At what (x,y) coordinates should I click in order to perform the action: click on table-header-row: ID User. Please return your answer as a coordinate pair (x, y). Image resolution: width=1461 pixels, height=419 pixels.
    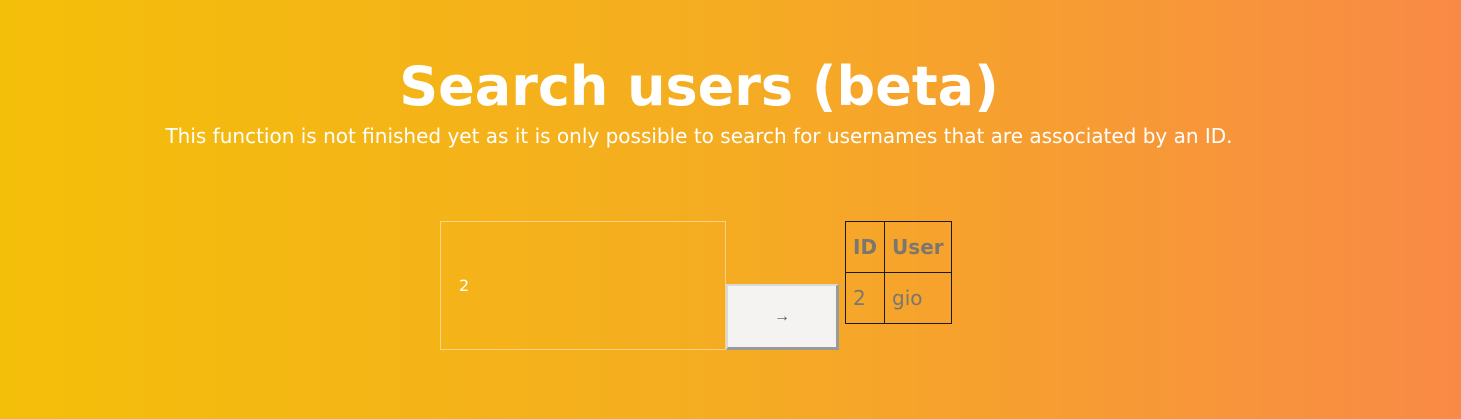
    Looking at the image, I should click on (898, 247).